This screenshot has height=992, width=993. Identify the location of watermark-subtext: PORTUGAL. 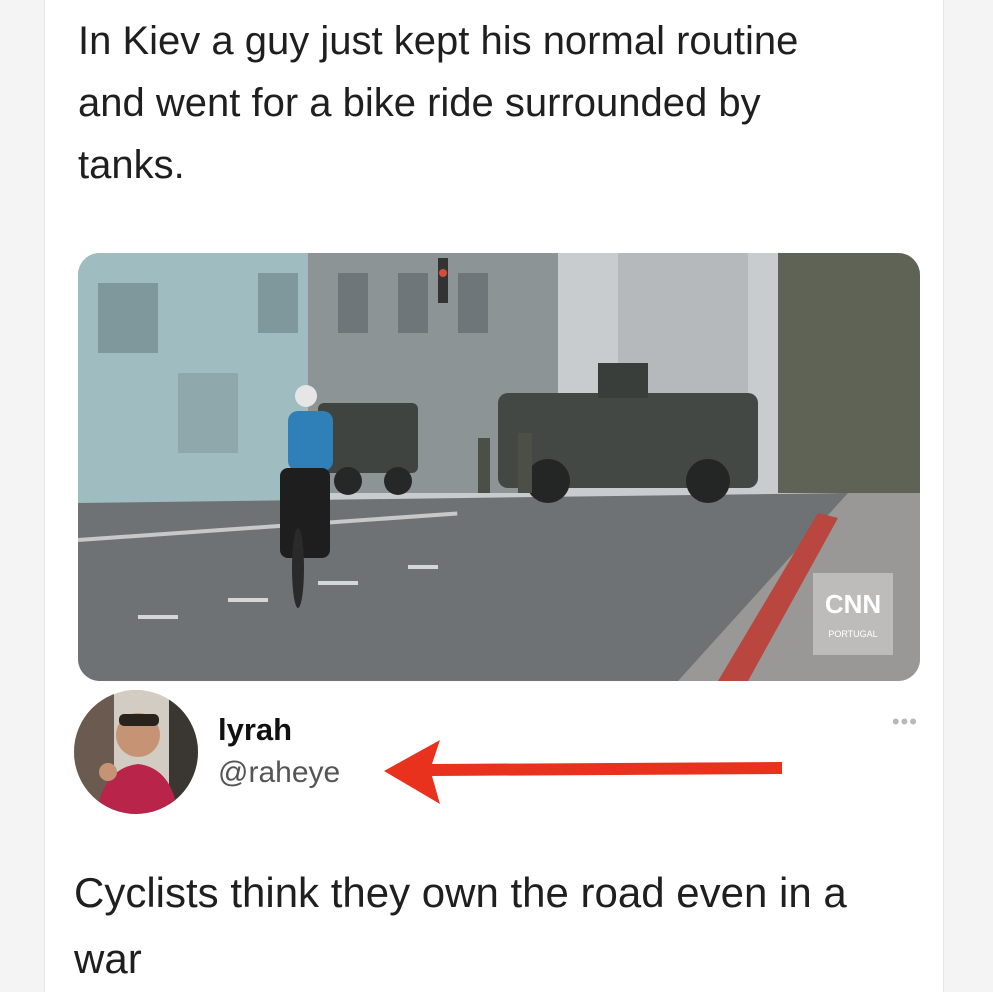
(852, 634).